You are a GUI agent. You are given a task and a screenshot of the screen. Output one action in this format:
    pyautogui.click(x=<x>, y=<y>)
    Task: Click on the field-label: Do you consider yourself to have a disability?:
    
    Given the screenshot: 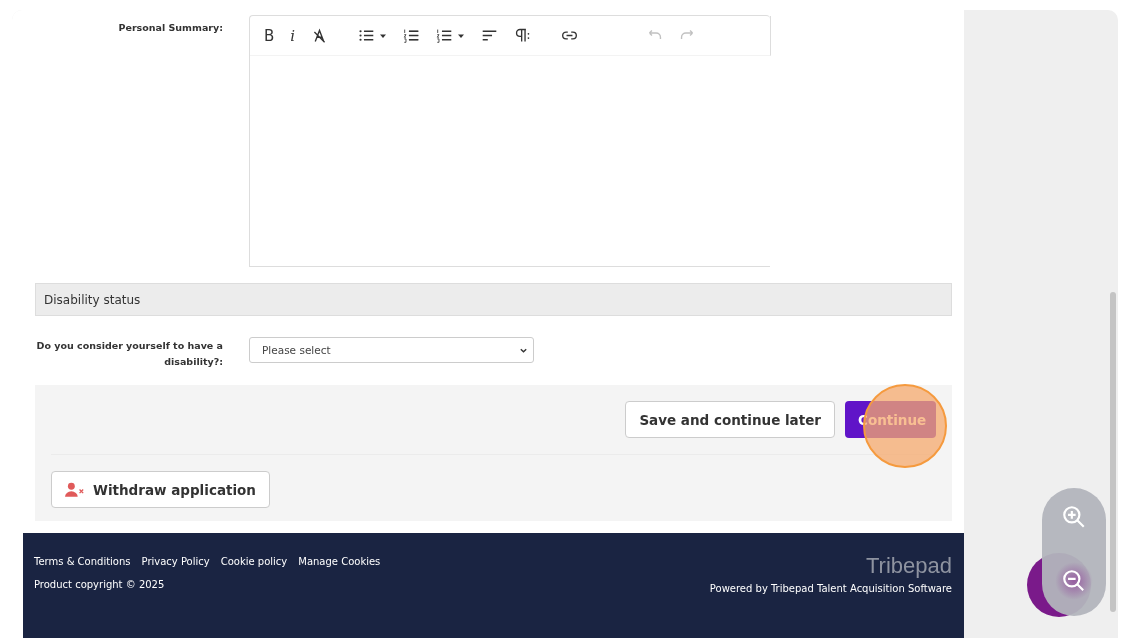 What is the action you would take?
    pyautogui.click(x=129, y=354)
    